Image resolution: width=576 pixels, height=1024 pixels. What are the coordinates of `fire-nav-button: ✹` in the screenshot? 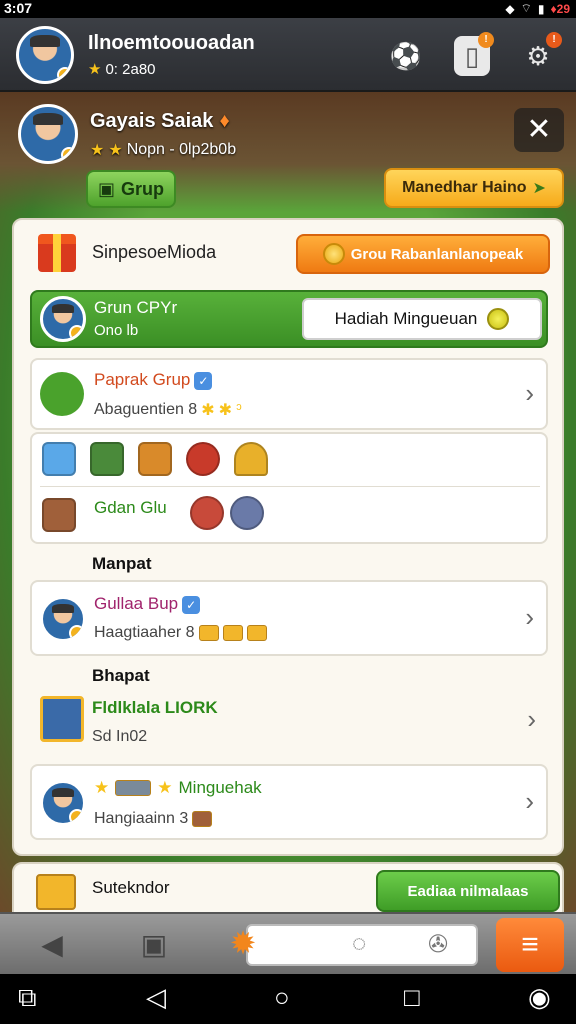 It's located at (243, 943).